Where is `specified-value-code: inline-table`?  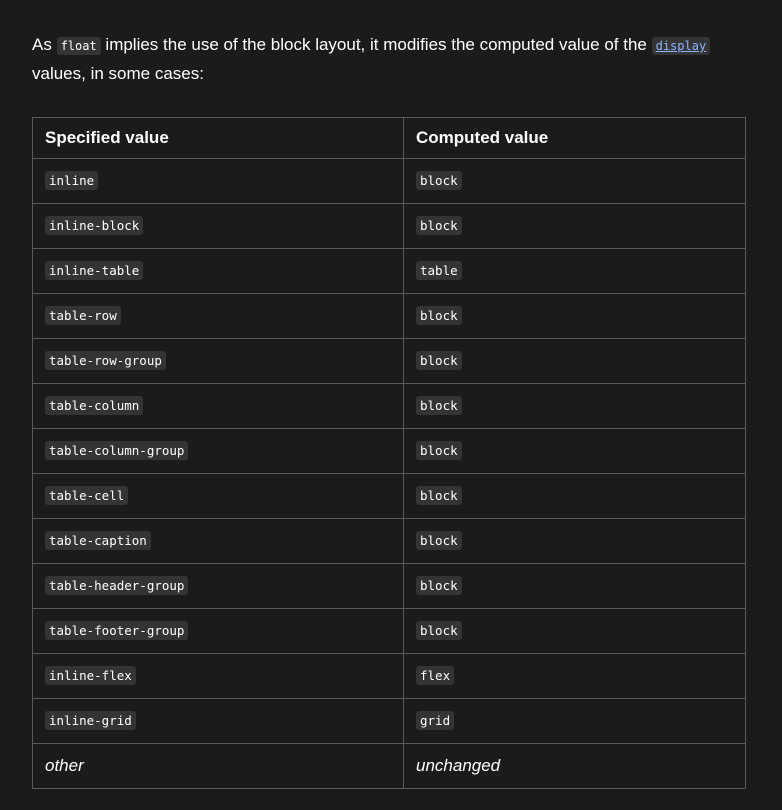 specified-value-code: inline-table is located at coordinates (94, 270).